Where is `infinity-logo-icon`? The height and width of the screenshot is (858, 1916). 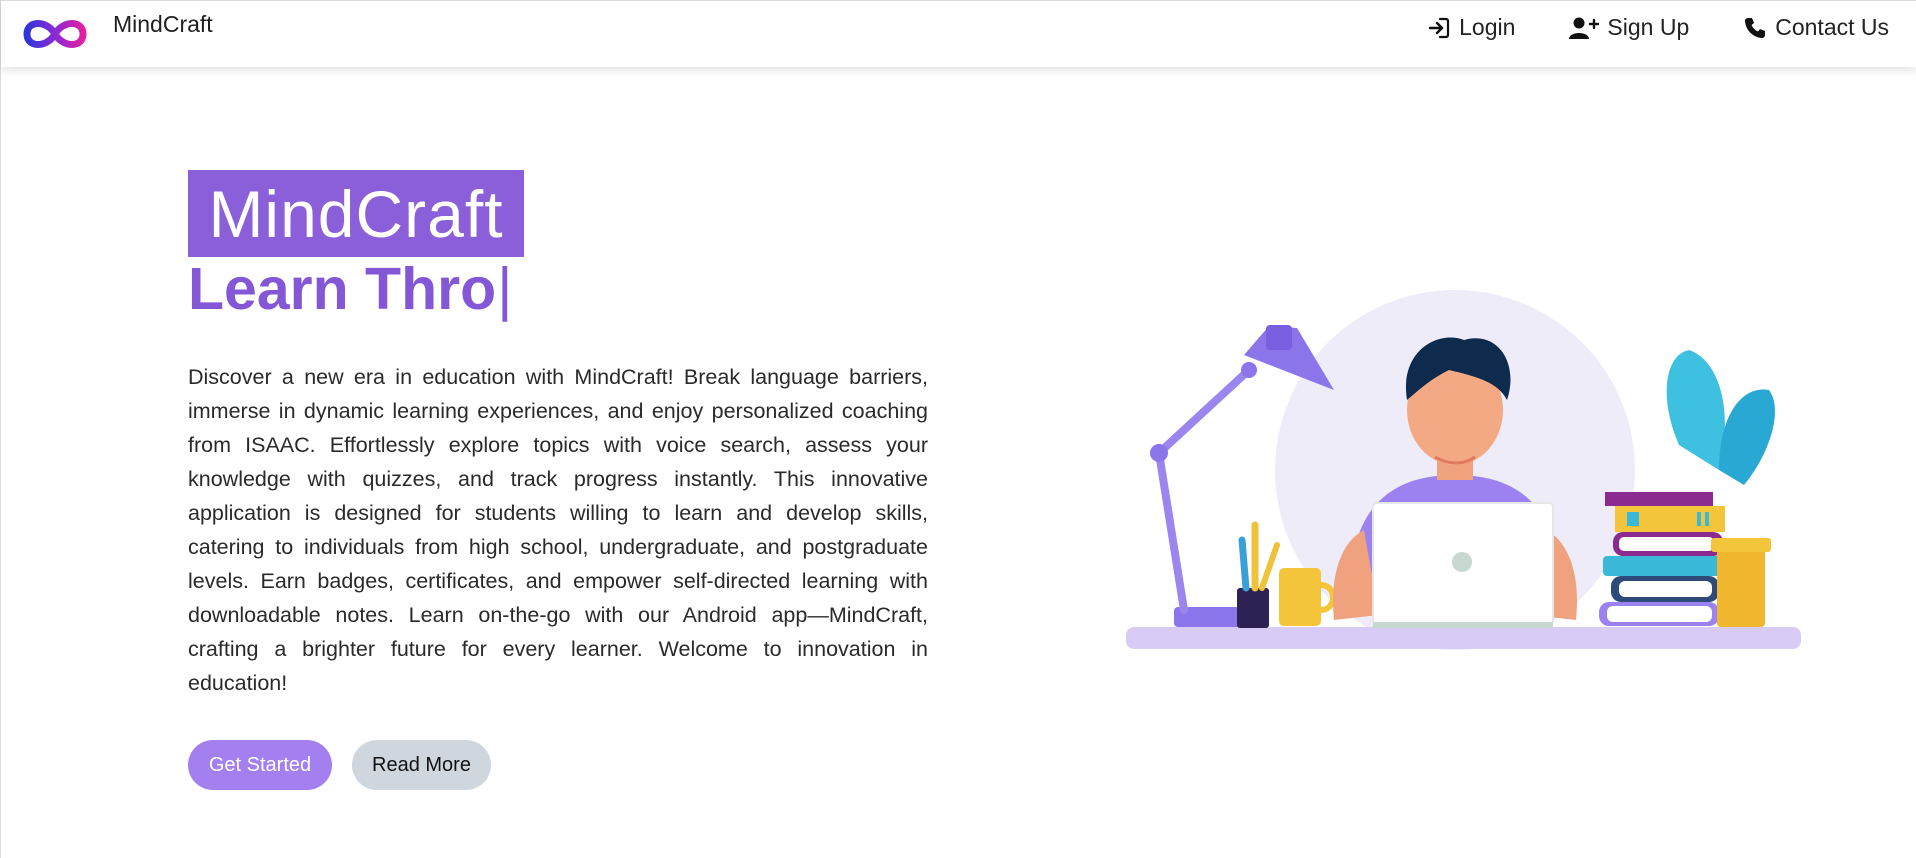 infinity-logo-icon is located at coordinates (55, 34).